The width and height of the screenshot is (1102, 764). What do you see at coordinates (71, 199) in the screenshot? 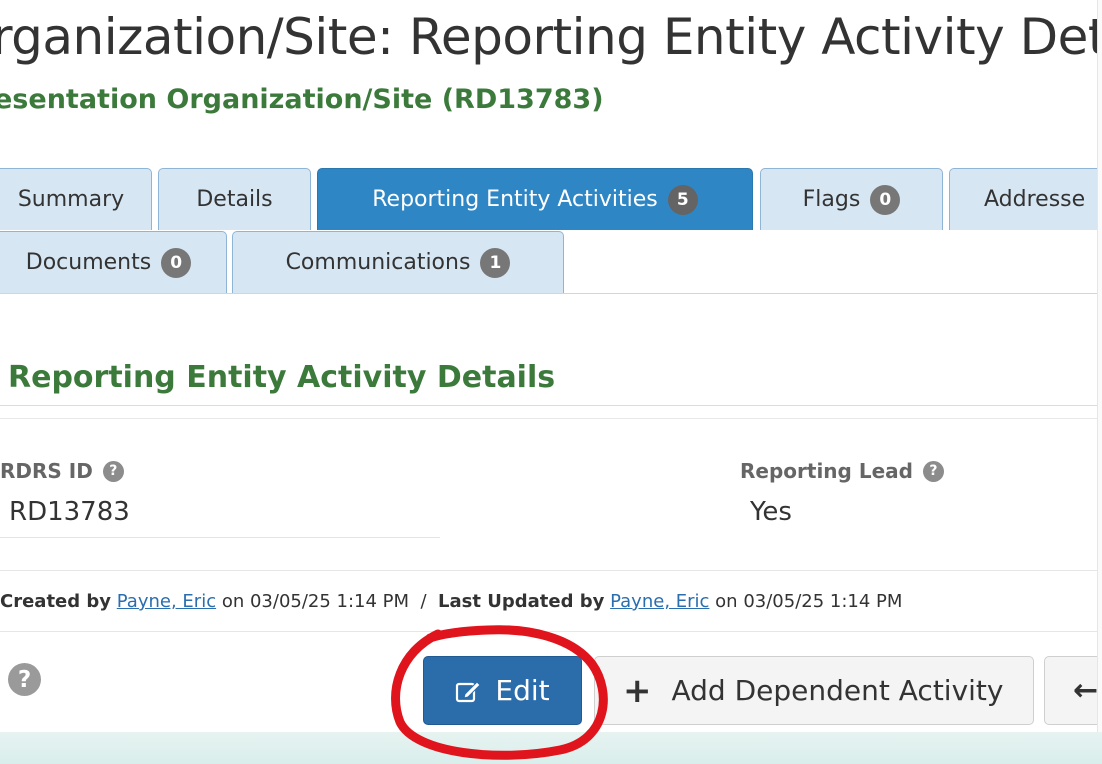
I see `tab-label: Summary` at bounding box center [71, 199].